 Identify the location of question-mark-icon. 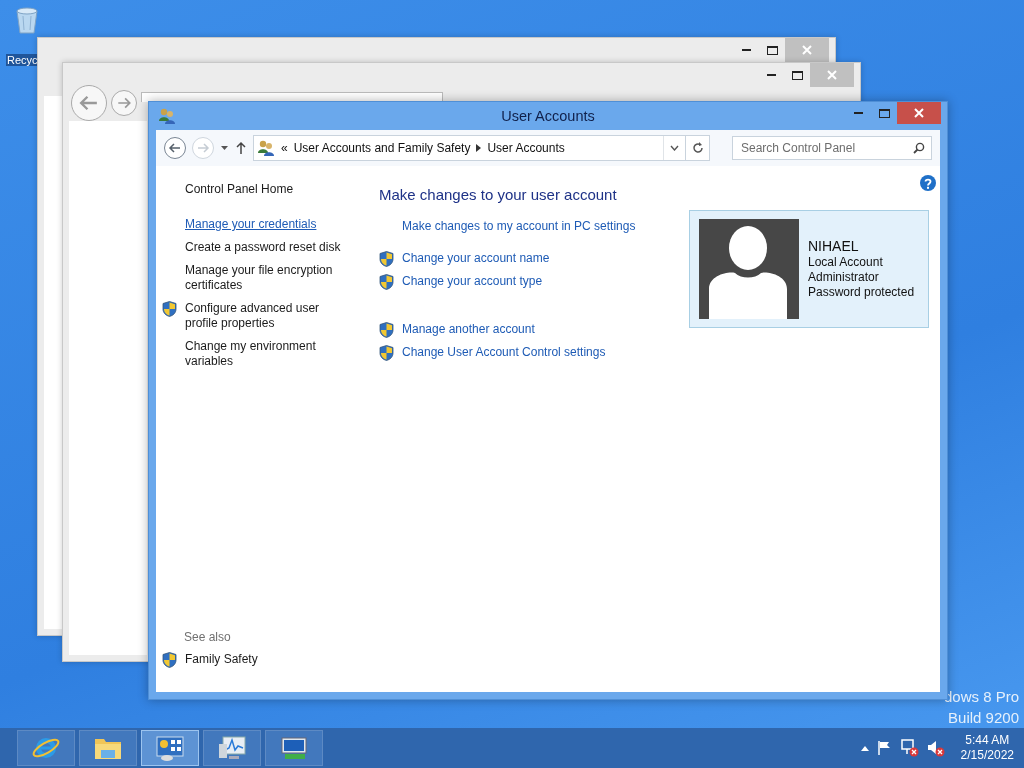
(928, 183).